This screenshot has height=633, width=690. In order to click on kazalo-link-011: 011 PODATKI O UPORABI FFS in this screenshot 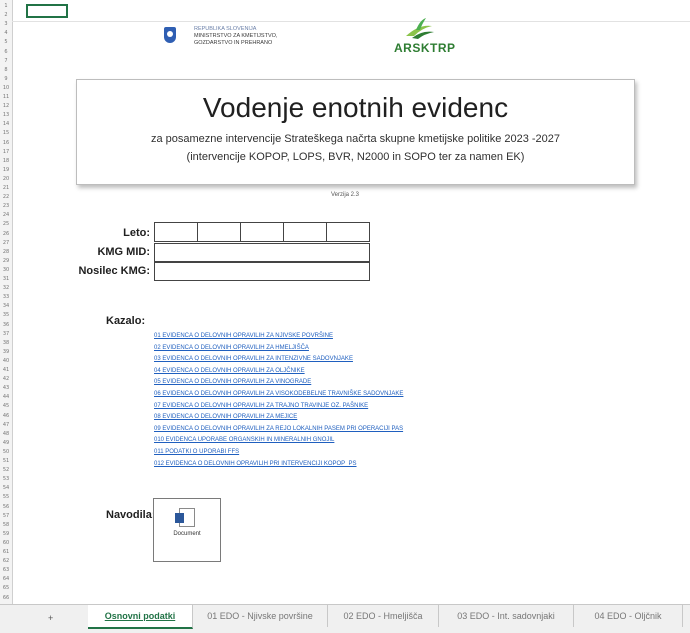, I will do `click(354, 453)`.